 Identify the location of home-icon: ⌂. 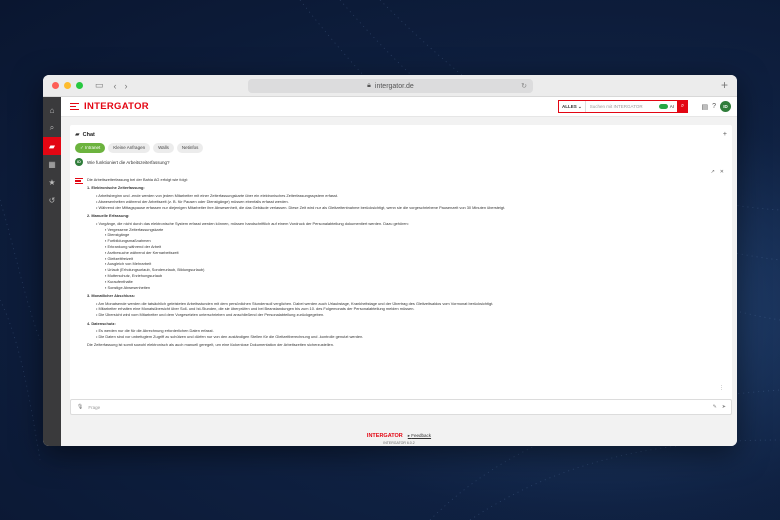
(52, 110).